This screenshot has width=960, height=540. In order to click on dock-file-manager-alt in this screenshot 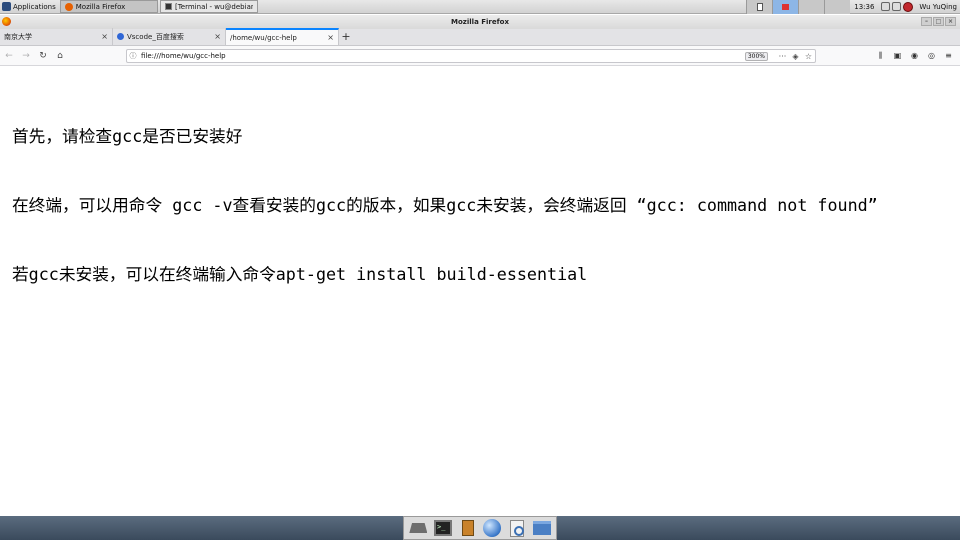, I will do `click(468, 528)`.